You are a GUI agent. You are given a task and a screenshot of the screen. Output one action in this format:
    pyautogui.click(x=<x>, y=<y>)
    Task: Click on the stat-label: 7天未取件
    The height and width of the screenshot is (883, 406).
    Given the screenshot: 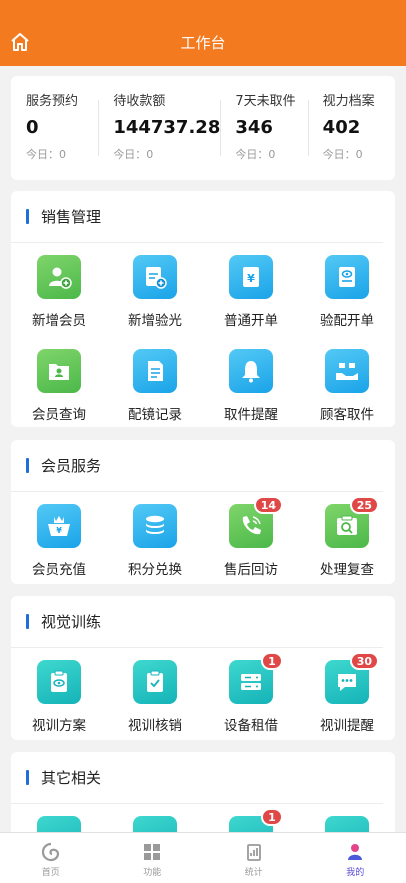 What is the action you would take?
    pyautogui.click(x=265, y=101)
    